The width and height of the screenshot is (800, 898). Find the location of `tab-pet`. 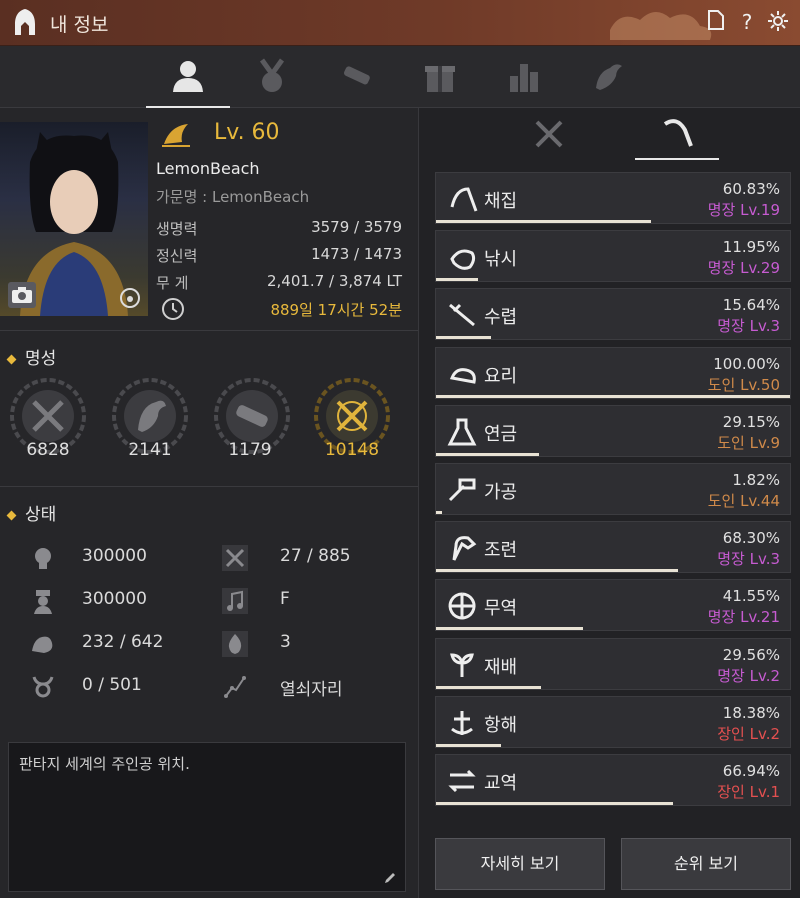

tab-pet is located at coordinates (608, 77).